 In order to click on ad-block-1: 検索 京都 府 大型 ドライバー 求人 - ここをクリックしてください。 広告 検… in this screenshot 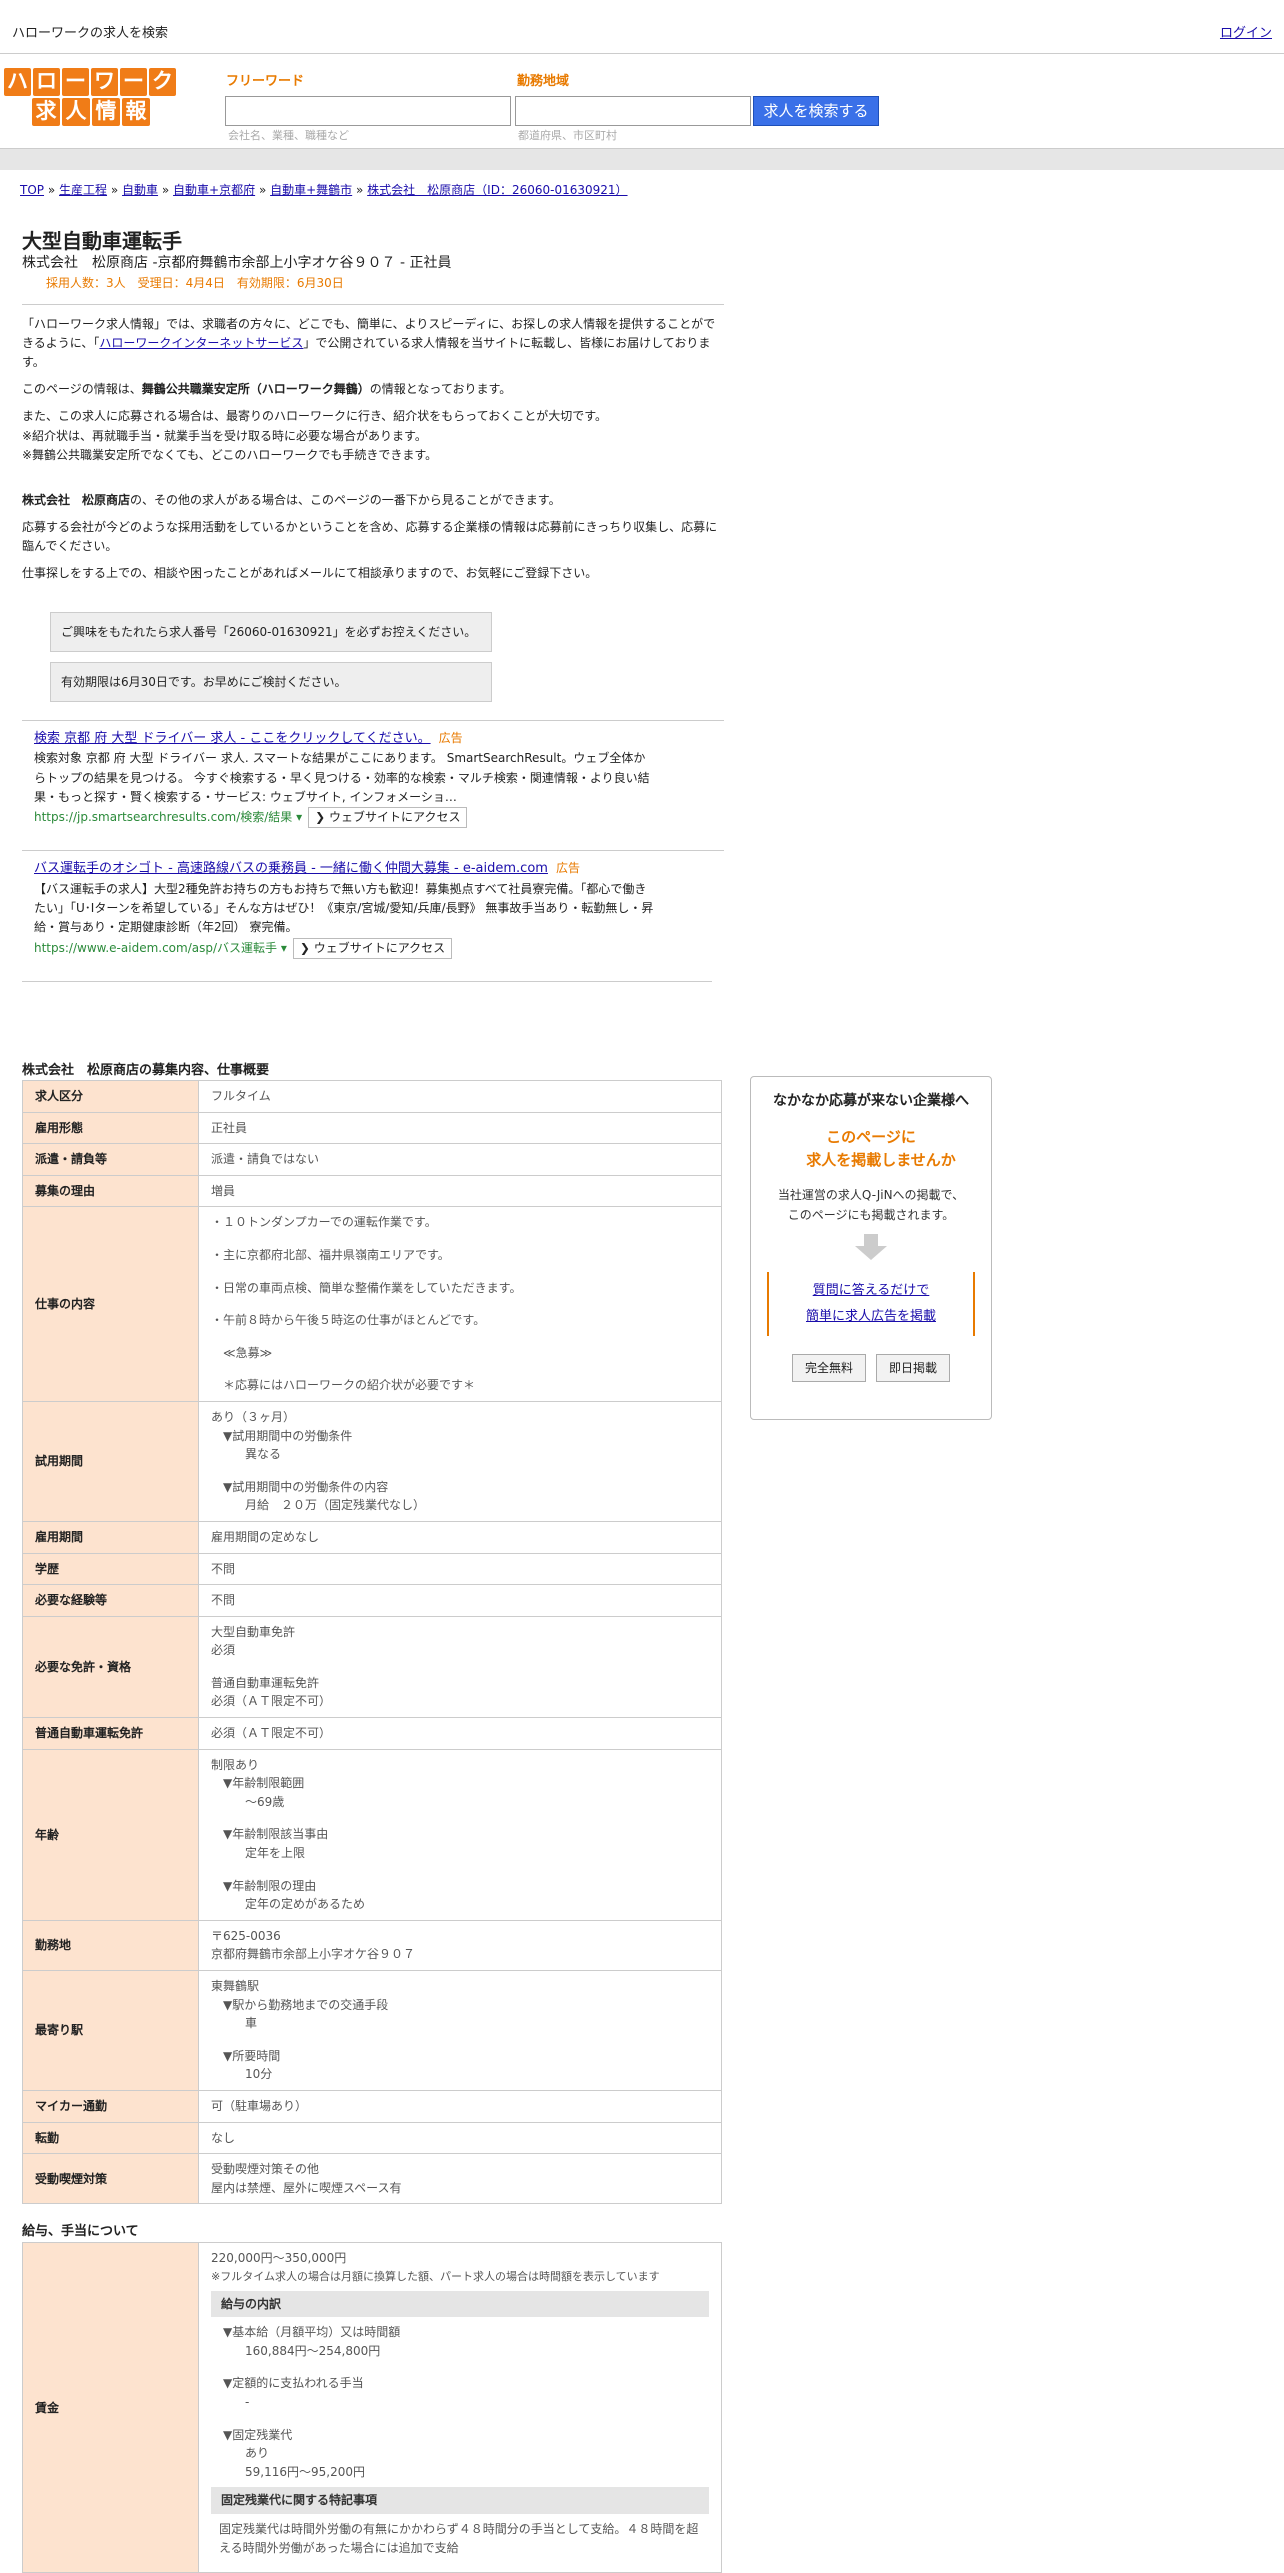, I will do `click(373, 778)`.